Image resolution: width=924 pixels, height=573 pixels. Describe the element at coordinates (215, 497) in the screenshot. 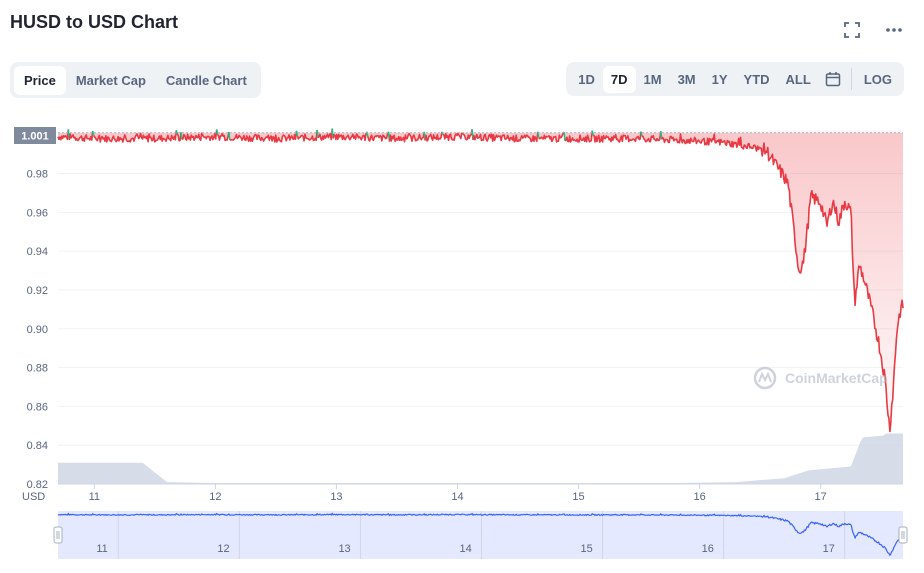

I see `x-tick-label: 12` at that location.